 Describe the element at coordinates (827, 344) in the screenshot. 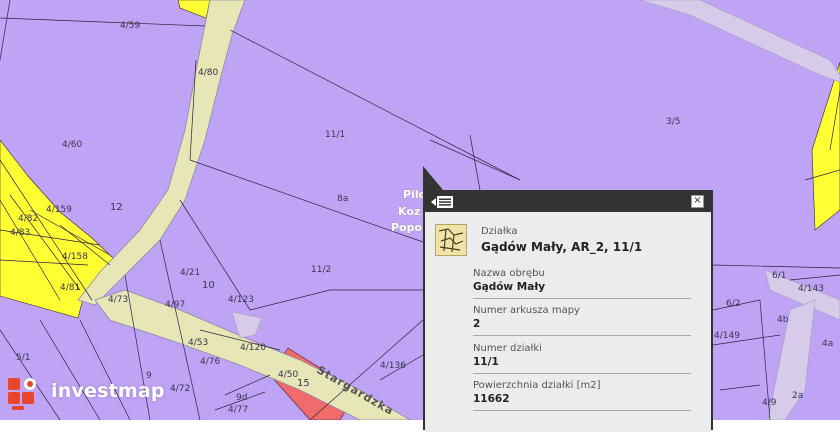

I see `parcel-label: 4a` at that location.